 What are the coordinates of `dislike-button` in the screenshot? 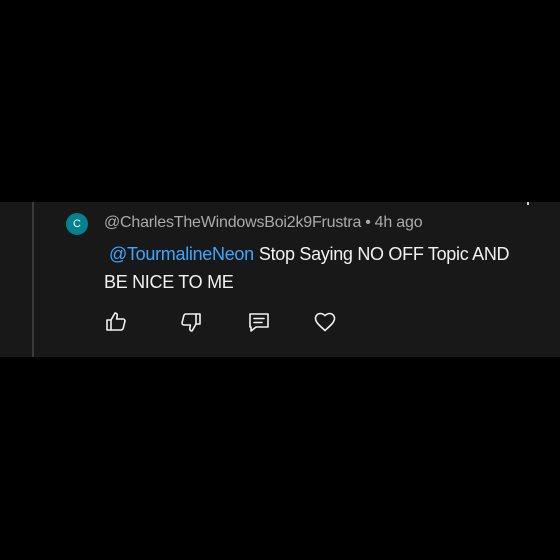 It's located at (191, 322).